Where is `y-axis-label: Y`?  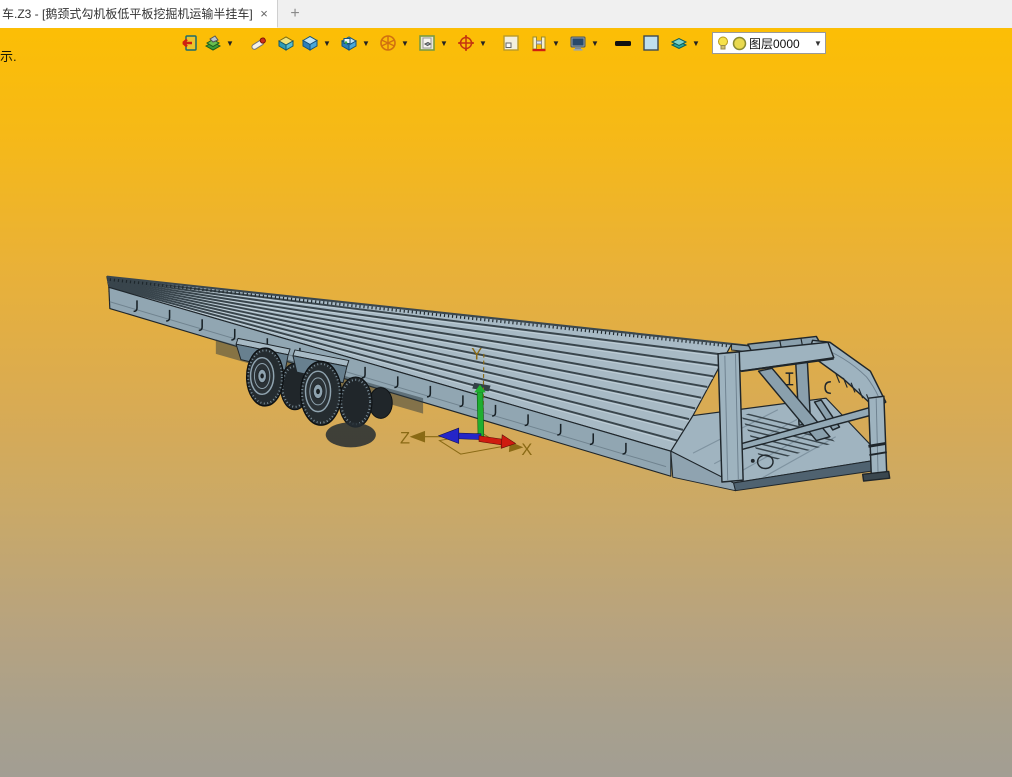
y-axis-label: Y is located at coordinates (476, 355).